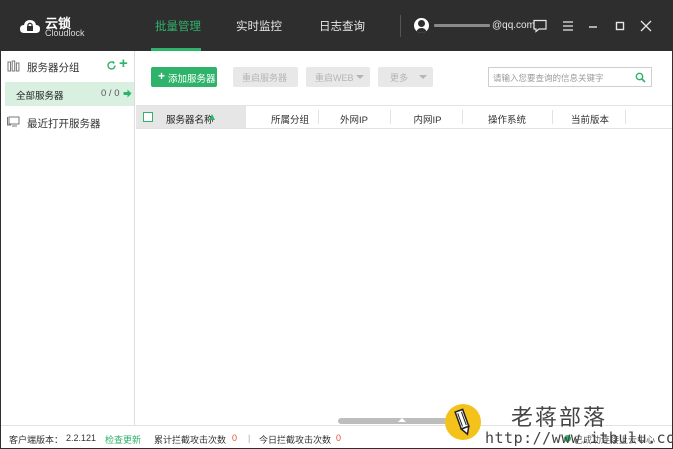 The height and width of the screenshot is (449, 673). What do you see at coordinates (400, 26) in the screenshot?
I see `titlebar-divider` at bounding box center [400, 26].